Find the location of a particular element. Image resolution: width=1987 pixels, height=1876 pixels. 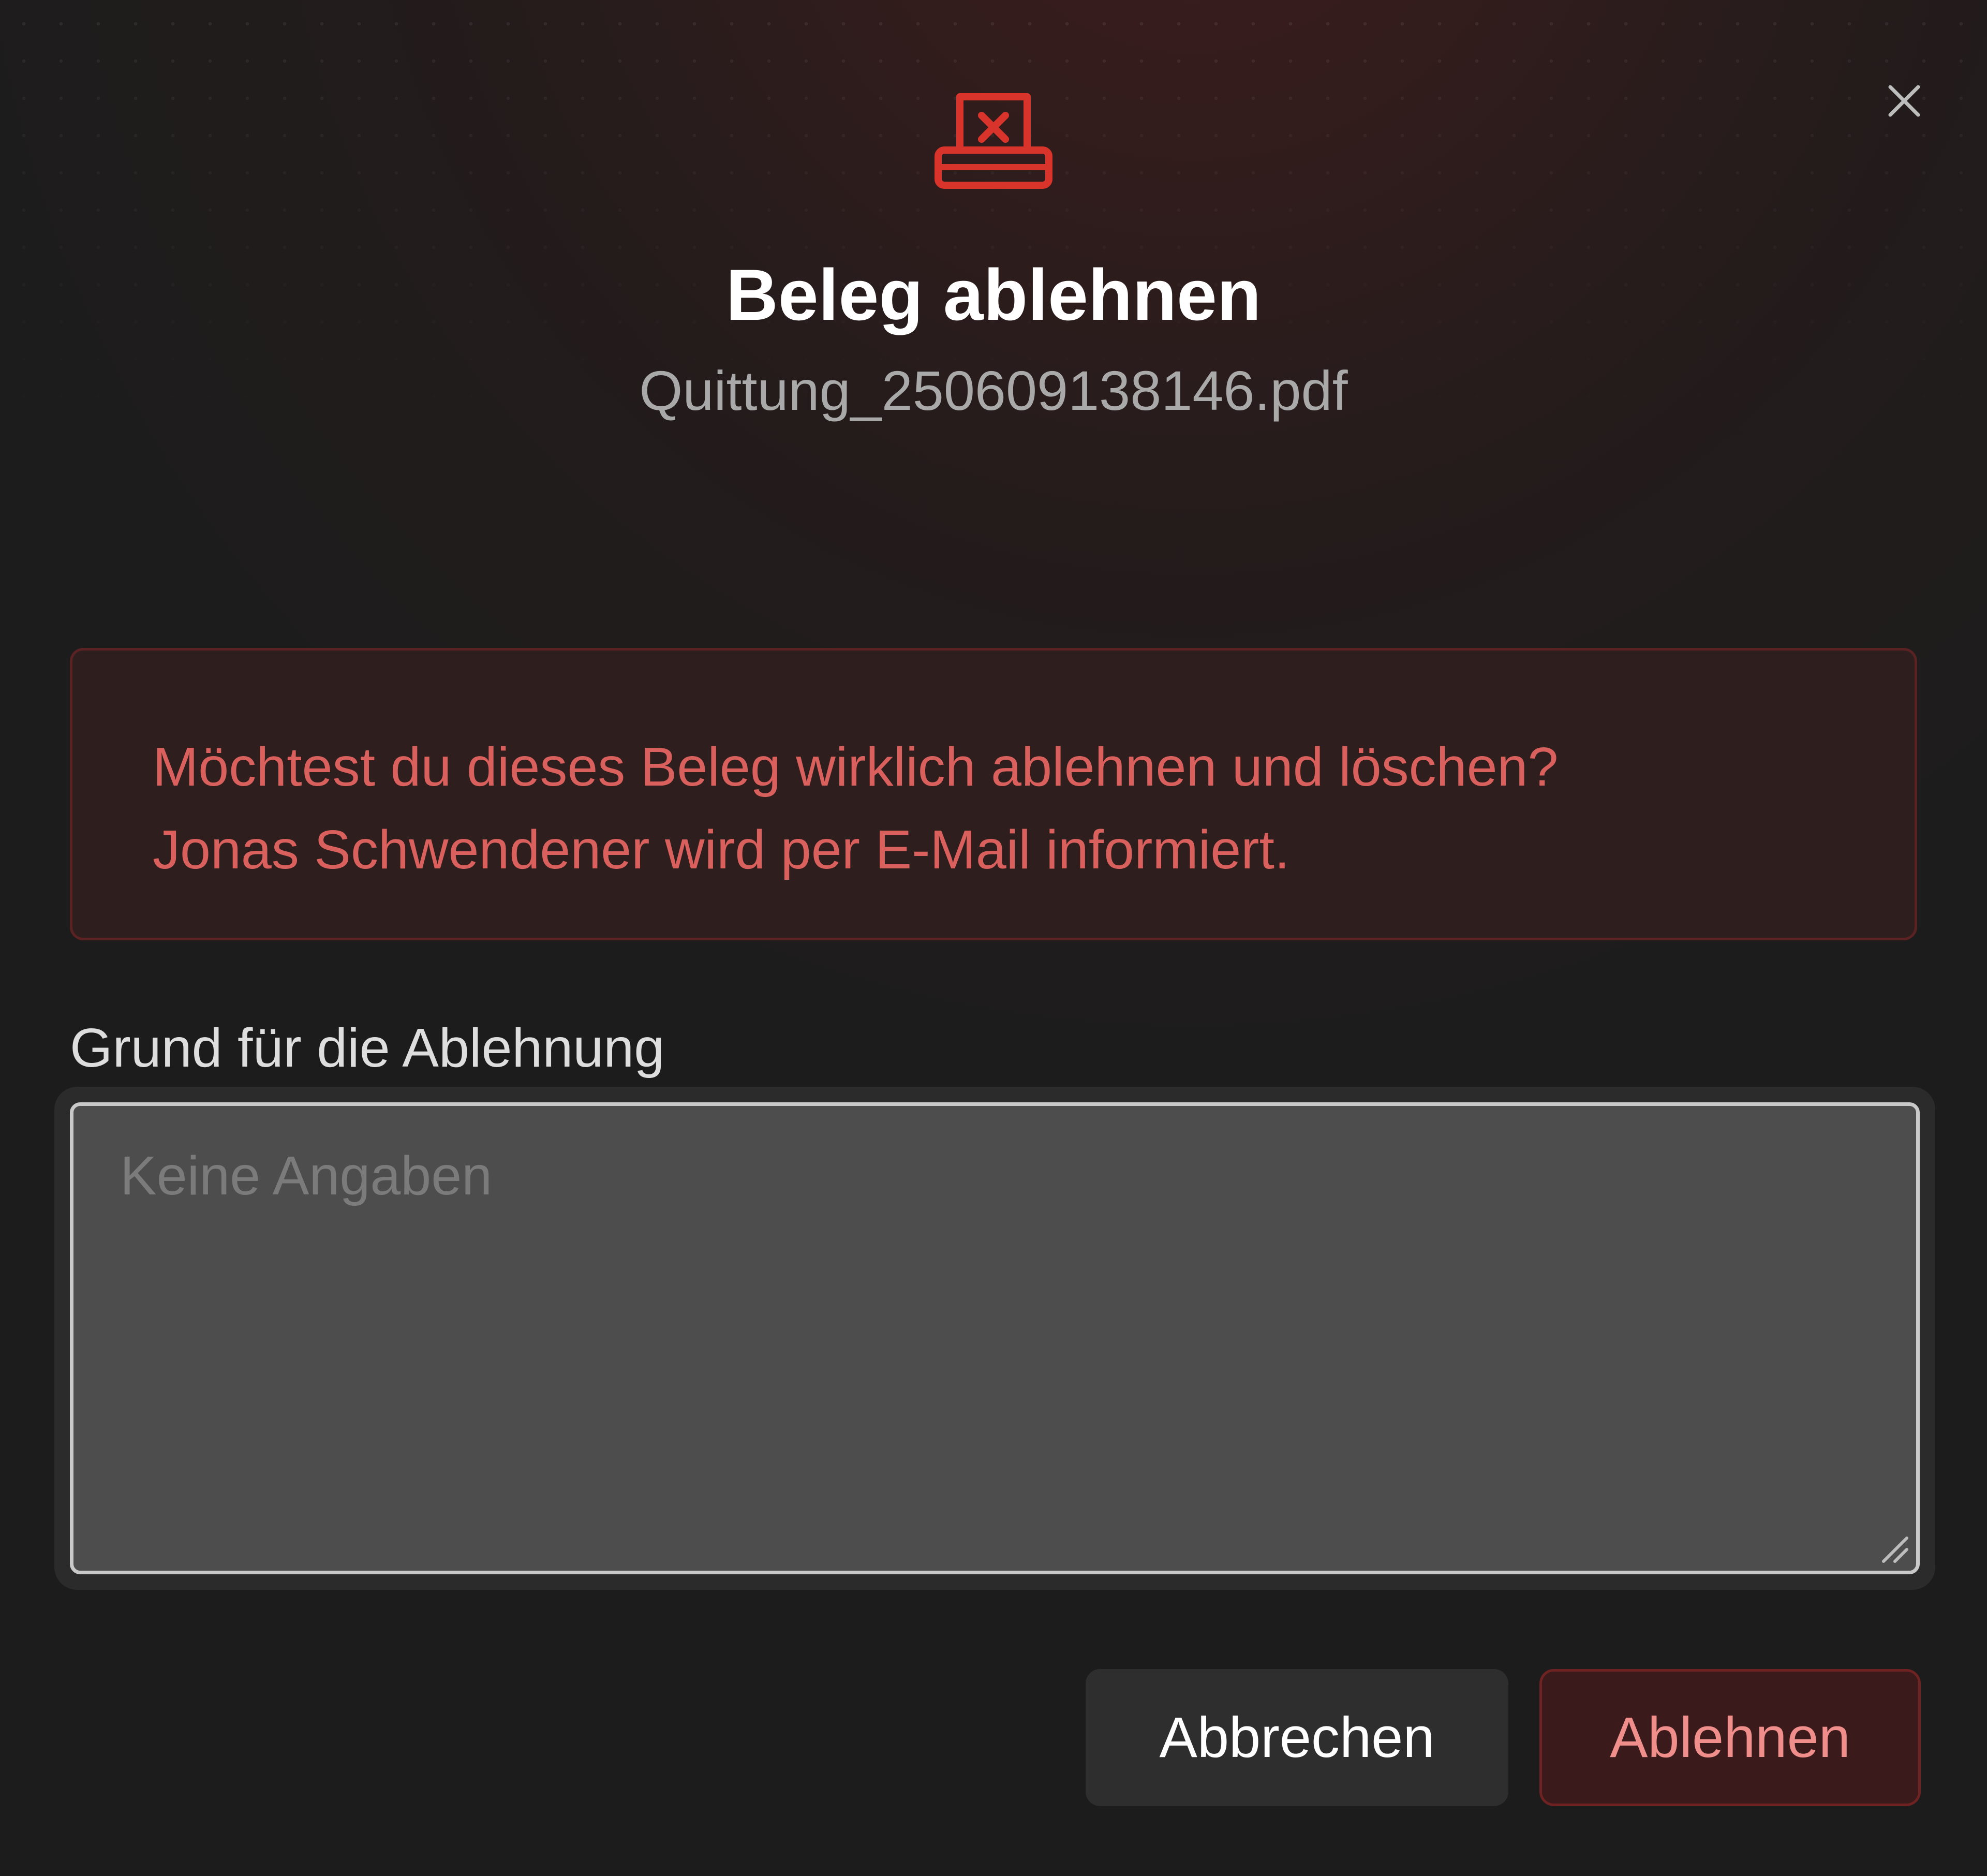

receipt-reject-icon is located at coordinates (993, 141).